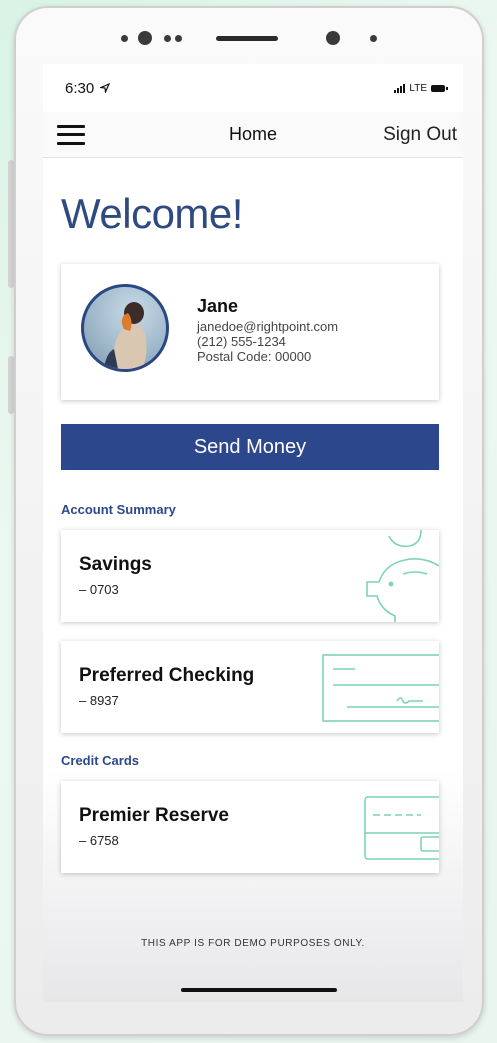 The width and height of the screenshot is (497, 1043). What do you see at coordinates (88, 88) in the screenshot?
I see `status-time: 6:30` at bounding box center [88, 88].